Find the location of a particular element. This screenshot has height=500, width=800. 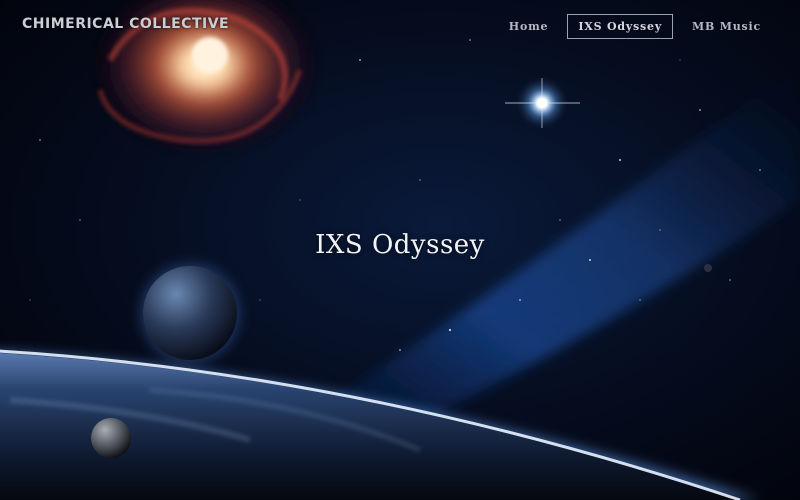

main-nav: Home IXS Odyssey MB Music is located at coordinates (635, 26).